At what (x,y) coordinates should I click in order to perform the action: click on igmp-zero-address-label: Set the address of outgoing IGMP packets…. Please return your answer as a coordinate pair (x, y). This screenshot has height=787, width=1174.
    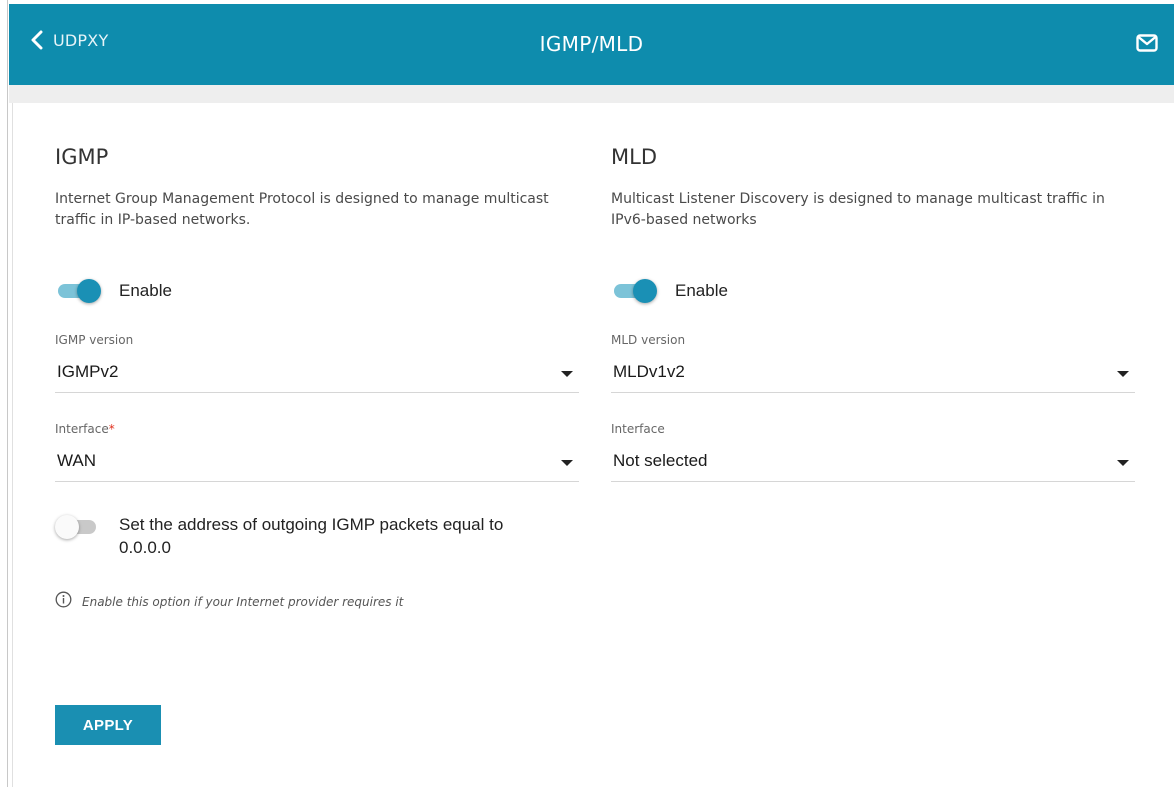
    Looking at the image, I should click on (311, 536).